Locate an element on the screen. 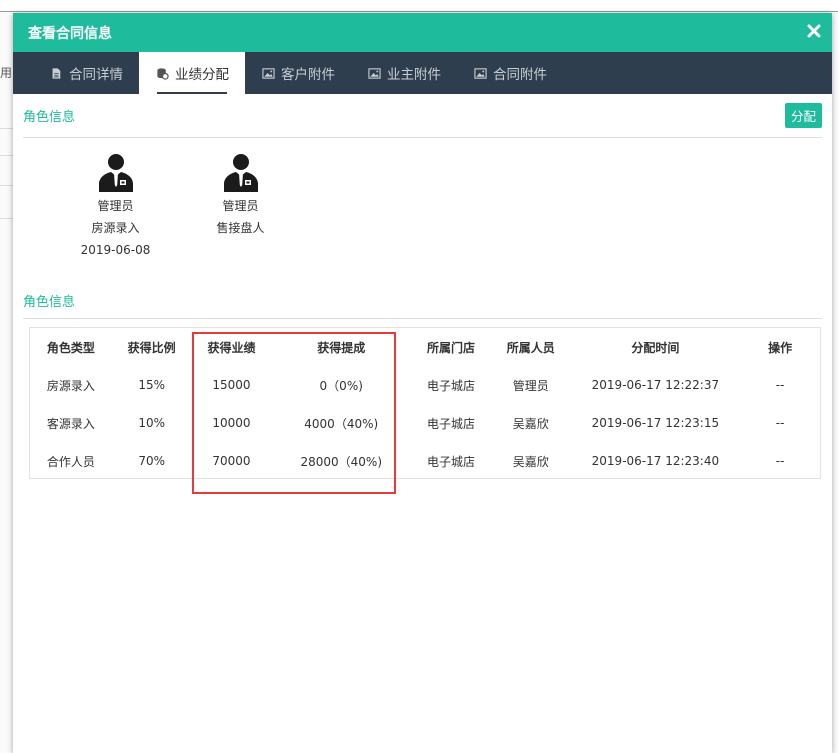 The image size is (838, 753). tab-bar: 合同详情 业绩分配 客户附件 业主附件 合同附件 is located at coordinates (422, 73).